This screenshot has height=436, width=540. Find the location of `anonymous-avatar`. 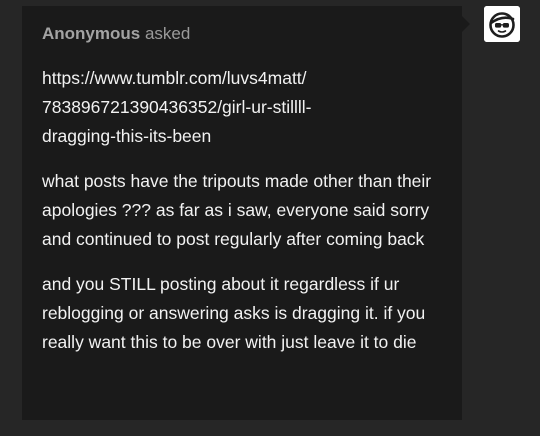

anonymous-avatar is located at coordinates (502, 24).